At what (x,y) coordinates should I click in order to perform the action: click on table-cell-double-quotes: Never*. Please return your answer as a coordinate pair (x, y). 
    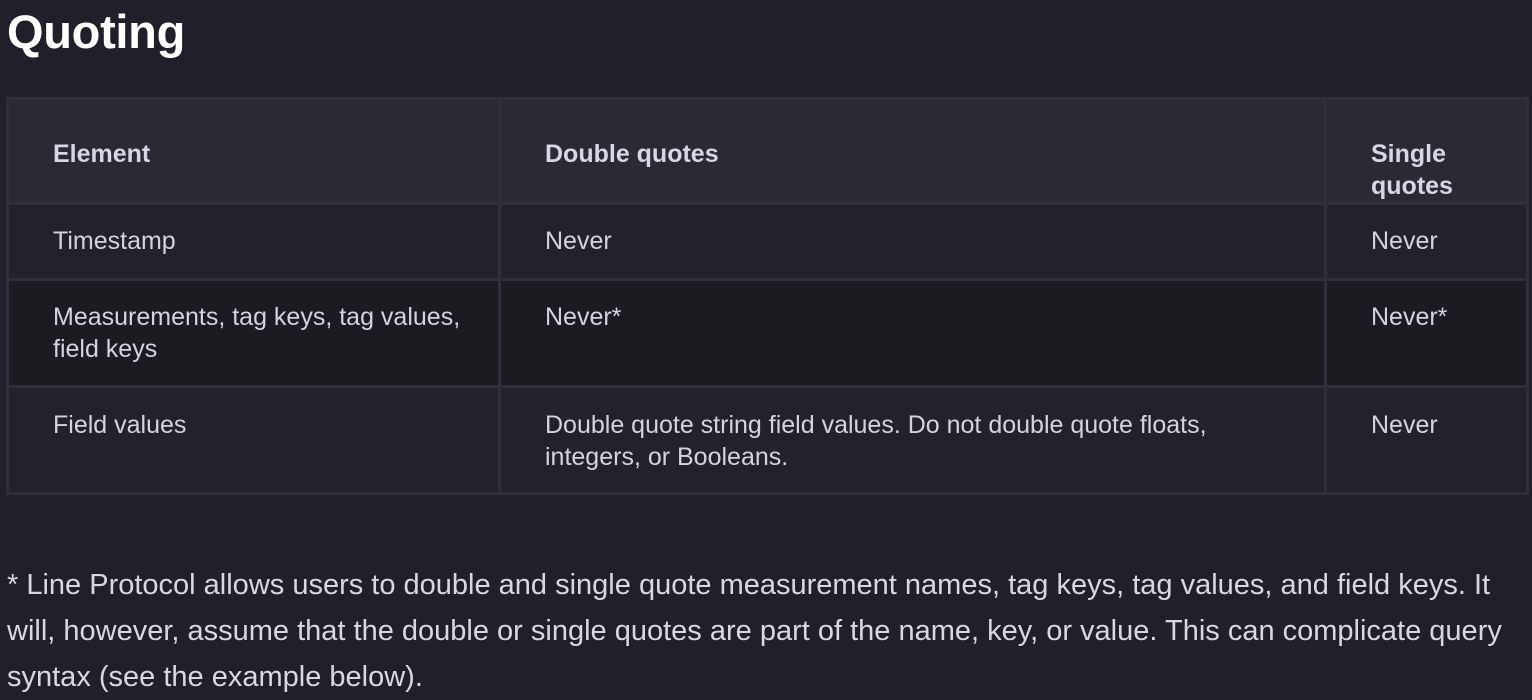
    Looking at the image, I should click on (912, 333).